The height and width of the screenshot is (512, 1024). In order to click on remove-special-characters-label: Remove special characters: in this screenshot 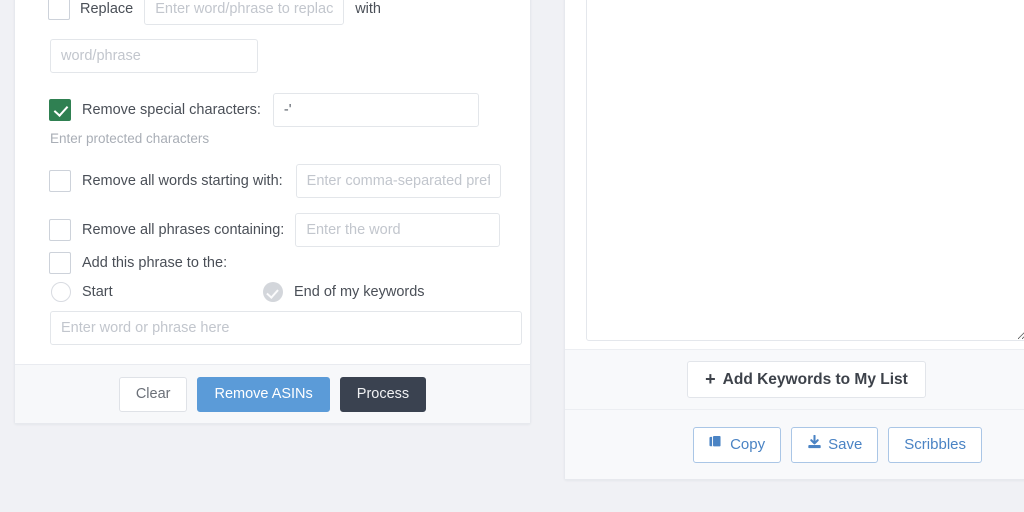, I will do `click(171, 110)`.